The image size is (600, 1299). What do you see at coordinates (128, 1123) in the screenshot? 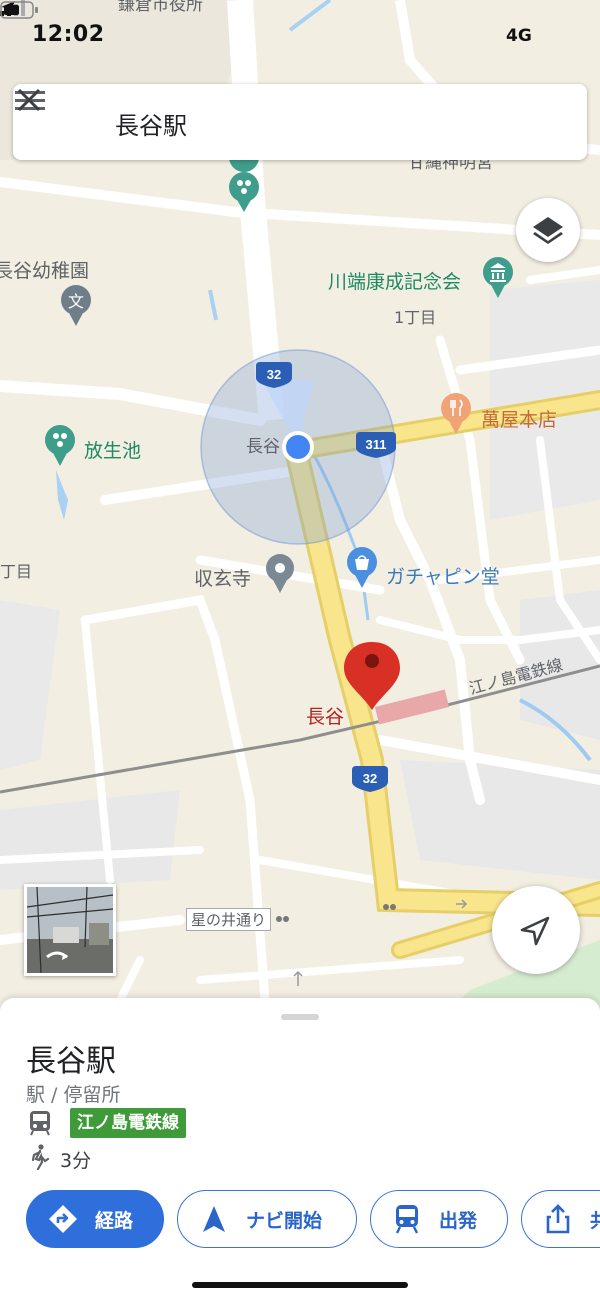
I see `transit-line-badge: 江ノ島電鉄線` at bounding box center [128, 1123].